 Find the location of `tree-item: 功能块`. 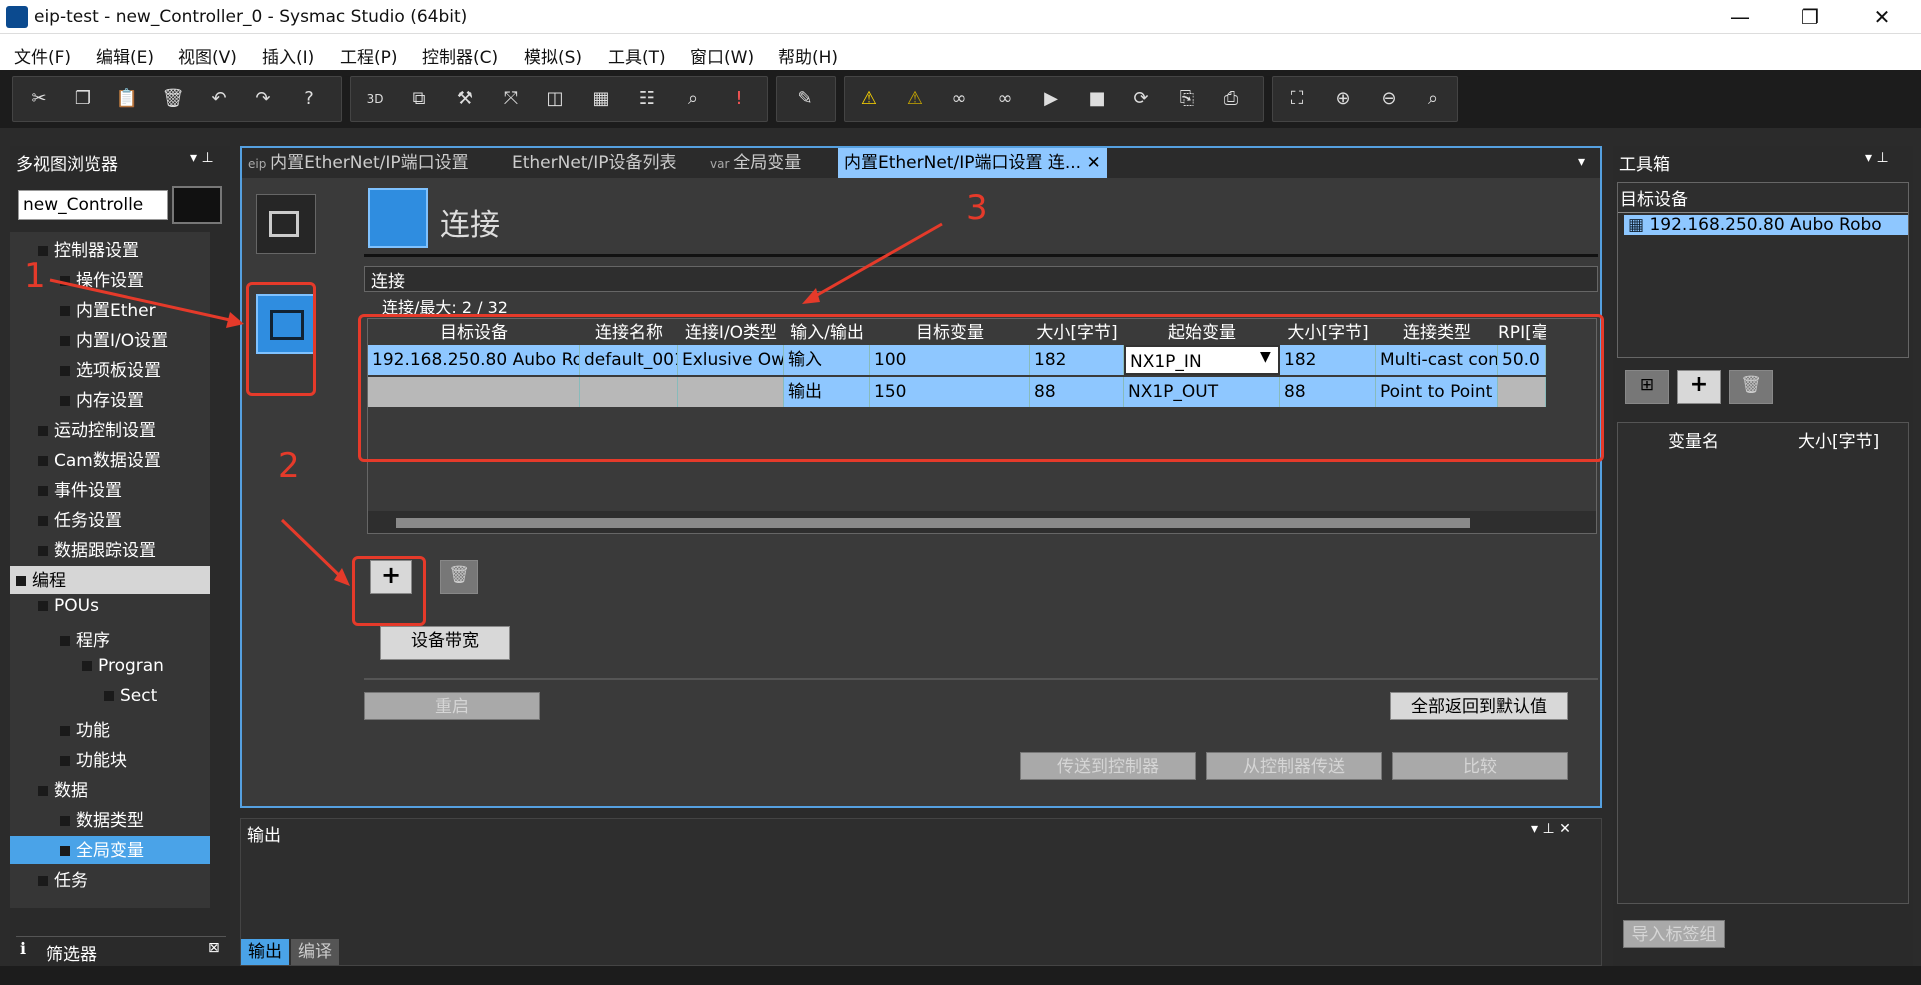

tree-item: 功能块 is located at coordinates (110, 760).